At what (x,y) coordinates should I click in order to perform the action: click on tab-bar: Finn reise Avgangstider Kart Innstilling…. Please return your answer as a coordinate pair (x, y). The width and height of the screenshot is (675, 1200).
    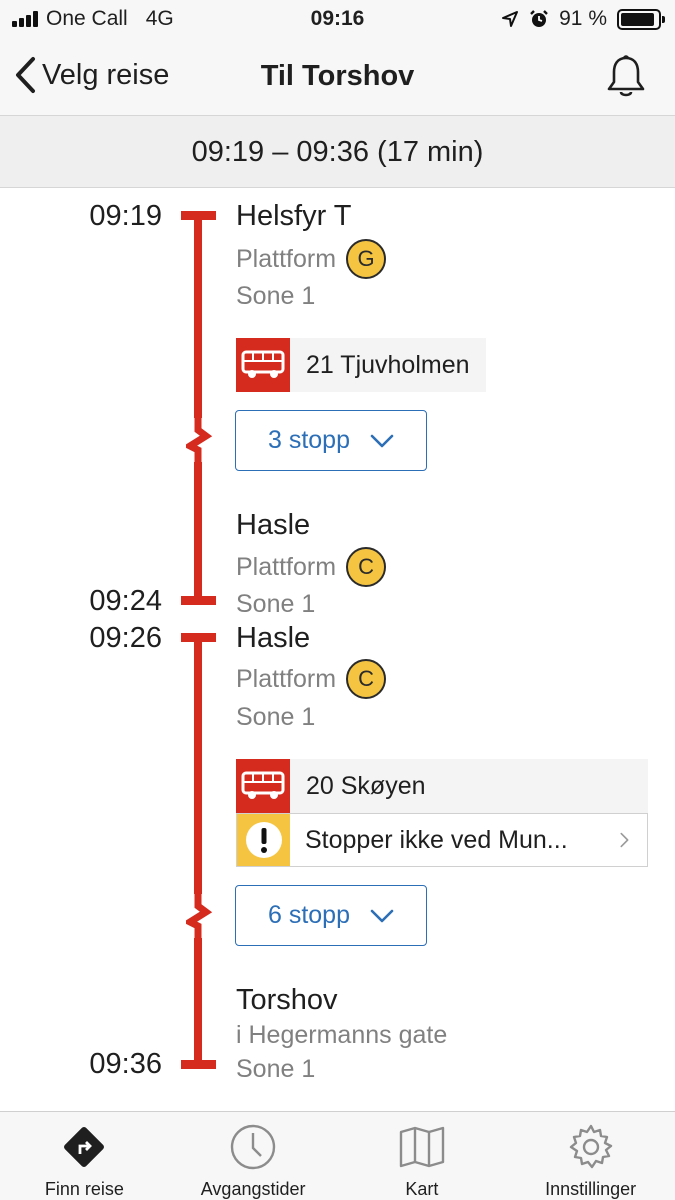
    Looking at the image, I should click on (337, 1155).